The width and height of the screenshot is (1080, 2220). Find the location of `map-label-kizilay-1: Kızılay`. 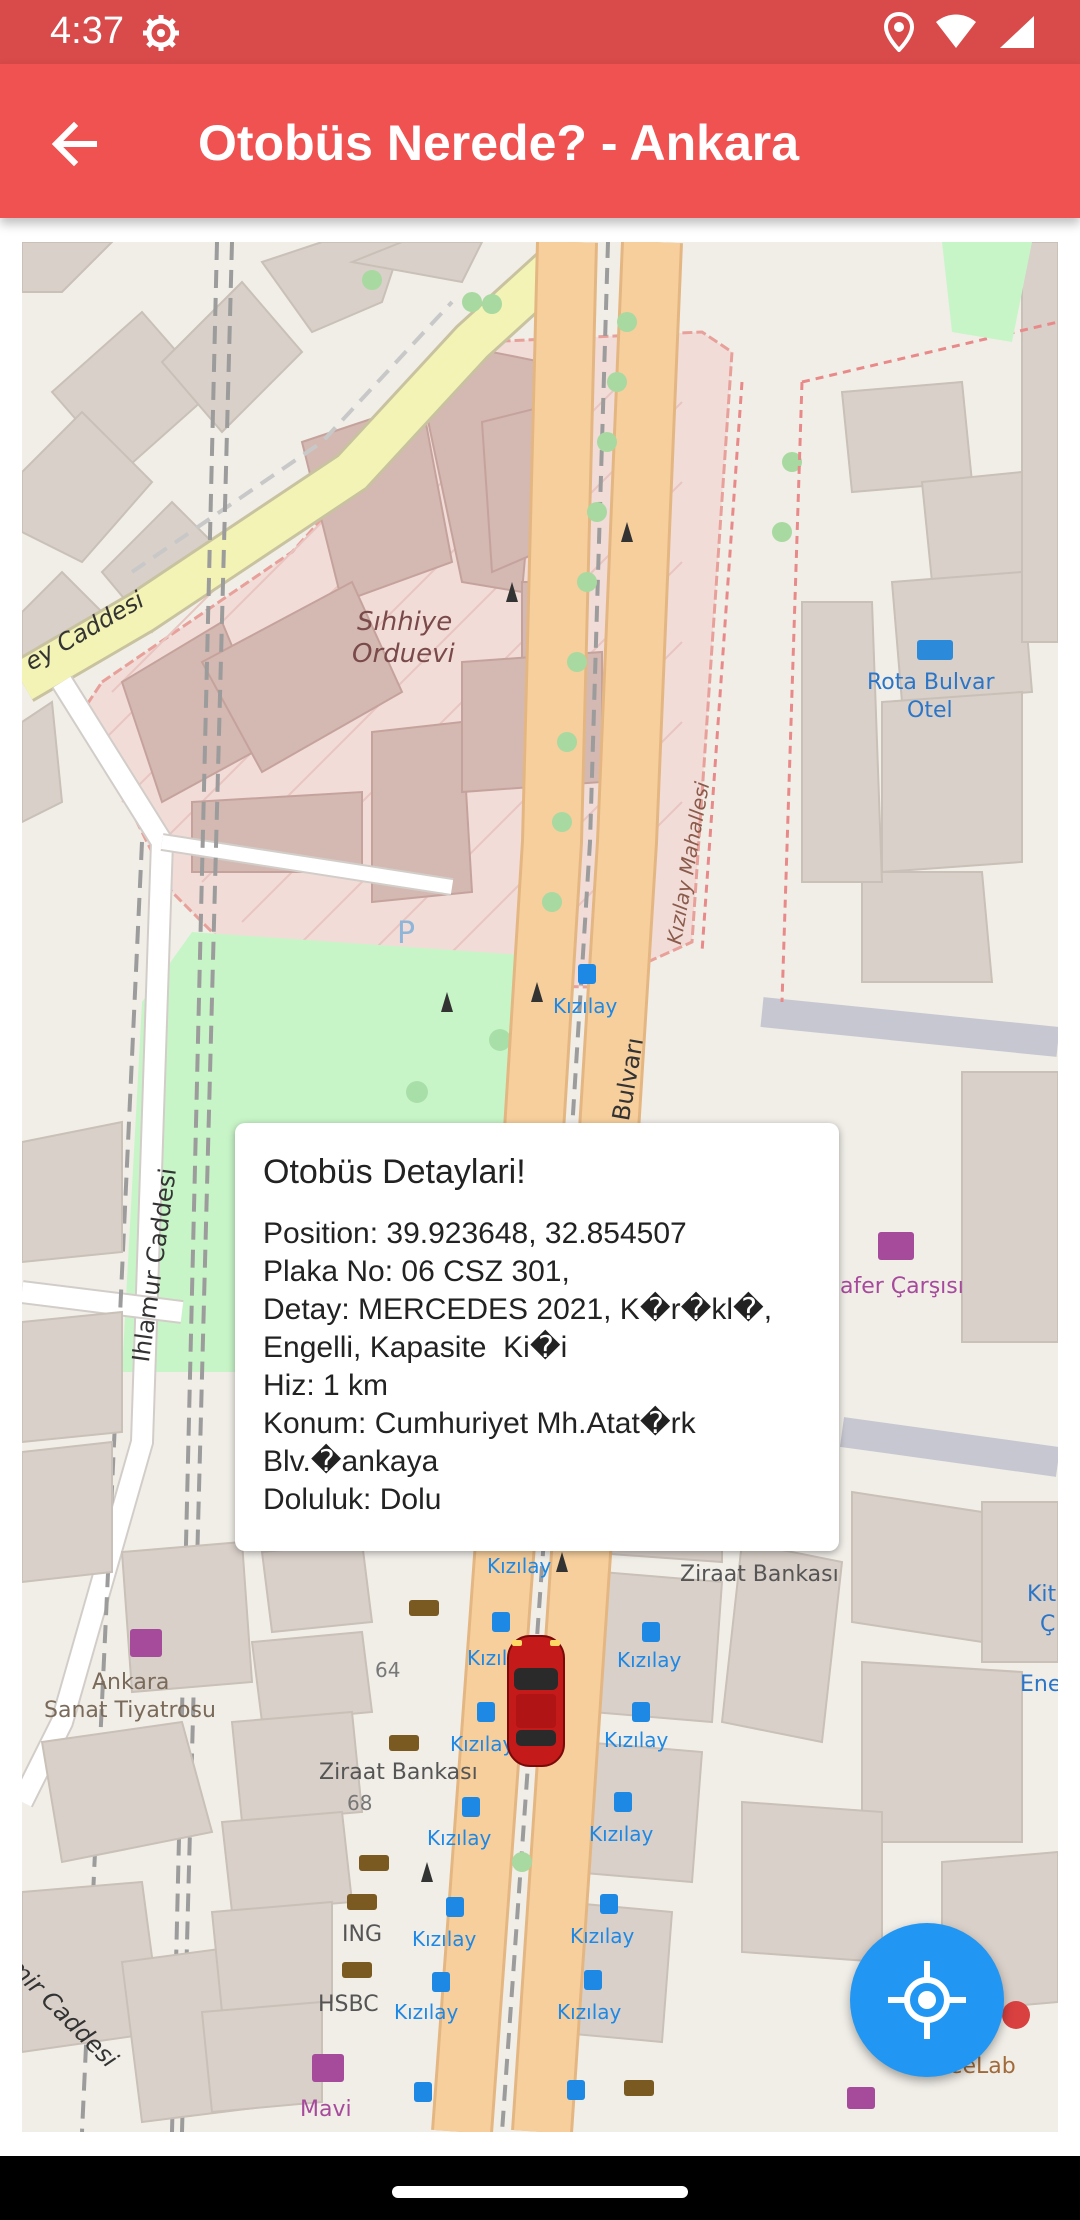

map-label-kizilay-1: Kızılay is located at coordinates (585, 1006).